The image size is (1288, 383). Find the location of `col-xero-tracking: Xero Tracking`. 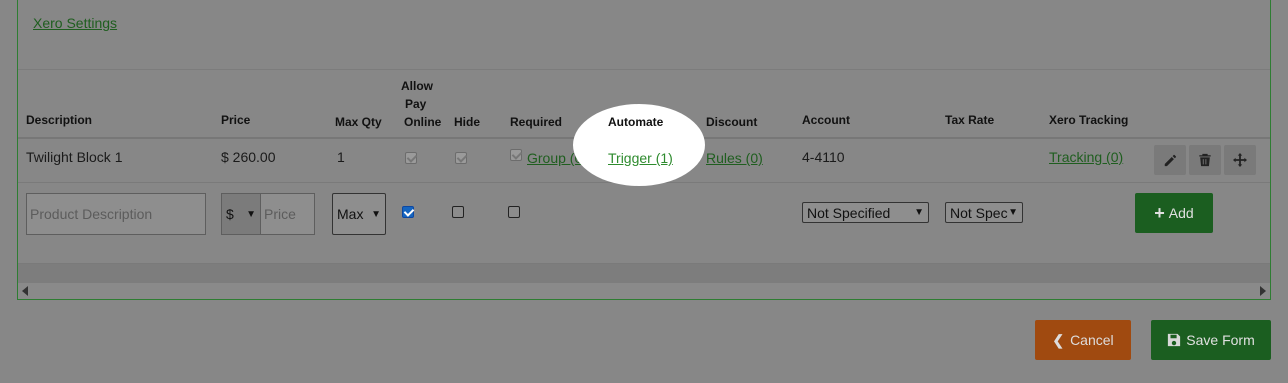

col-xero-tracking: Xero Tracking is located at coordinates (1089, 120).